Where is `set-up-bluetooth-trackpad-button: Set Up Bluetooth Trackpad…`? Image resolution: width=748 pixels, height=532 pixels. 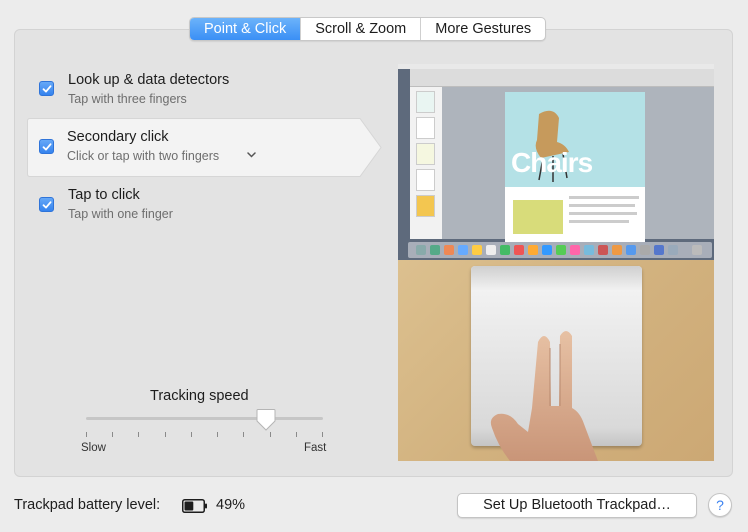
set-up-bluetooth-trackpad-button: Set Up Bluetooth Trackpad… is located at coordinates (577, 505).